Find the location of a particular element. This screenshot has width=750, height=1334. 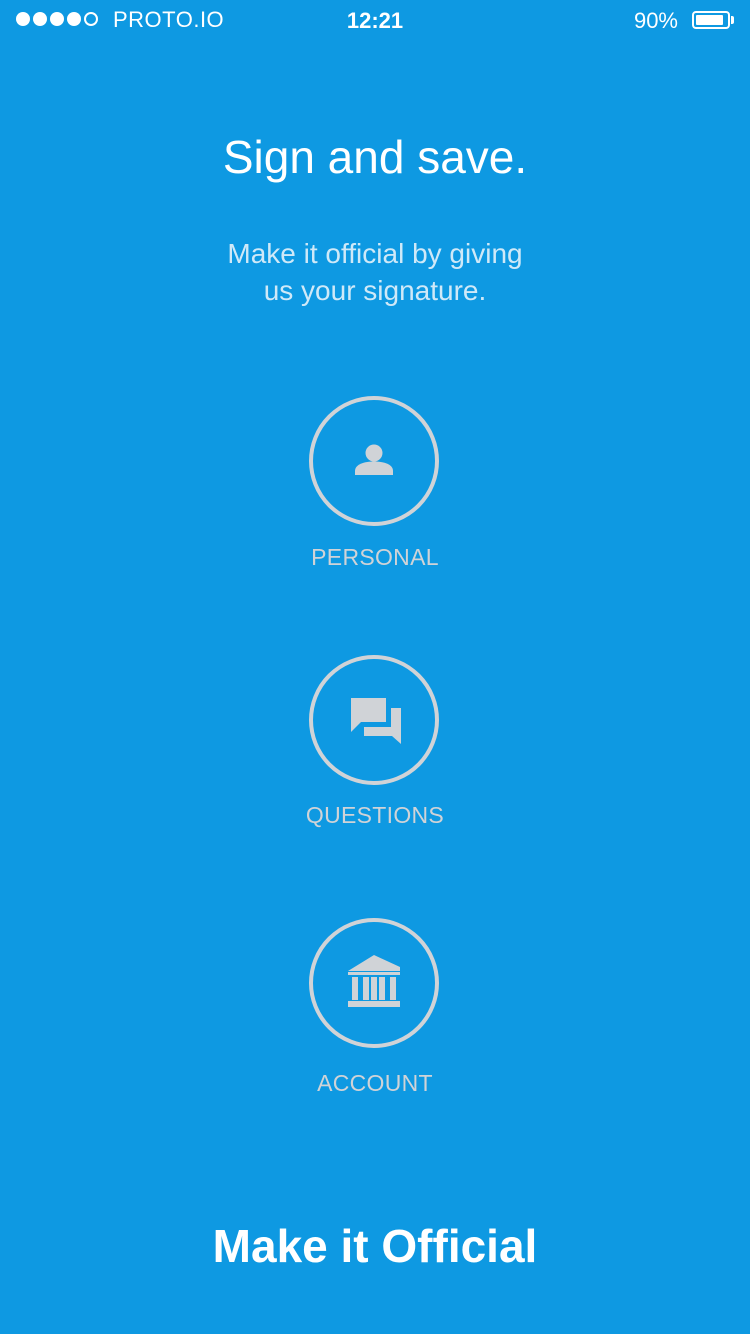

account-circle is located at coordinates (374, 983).